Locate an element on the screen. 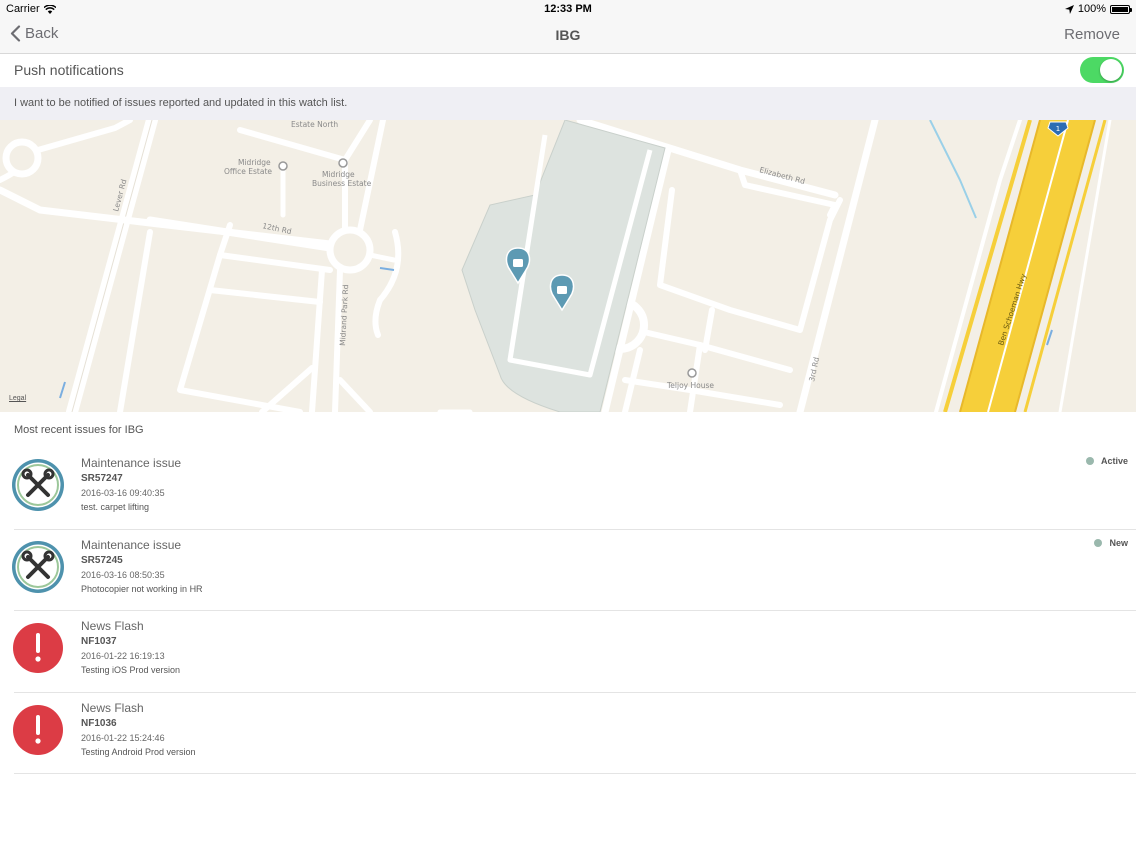 This screenshot has height=852, width=1136. svg-text: Midrand Park Rd is located at coordinates (344, 315).